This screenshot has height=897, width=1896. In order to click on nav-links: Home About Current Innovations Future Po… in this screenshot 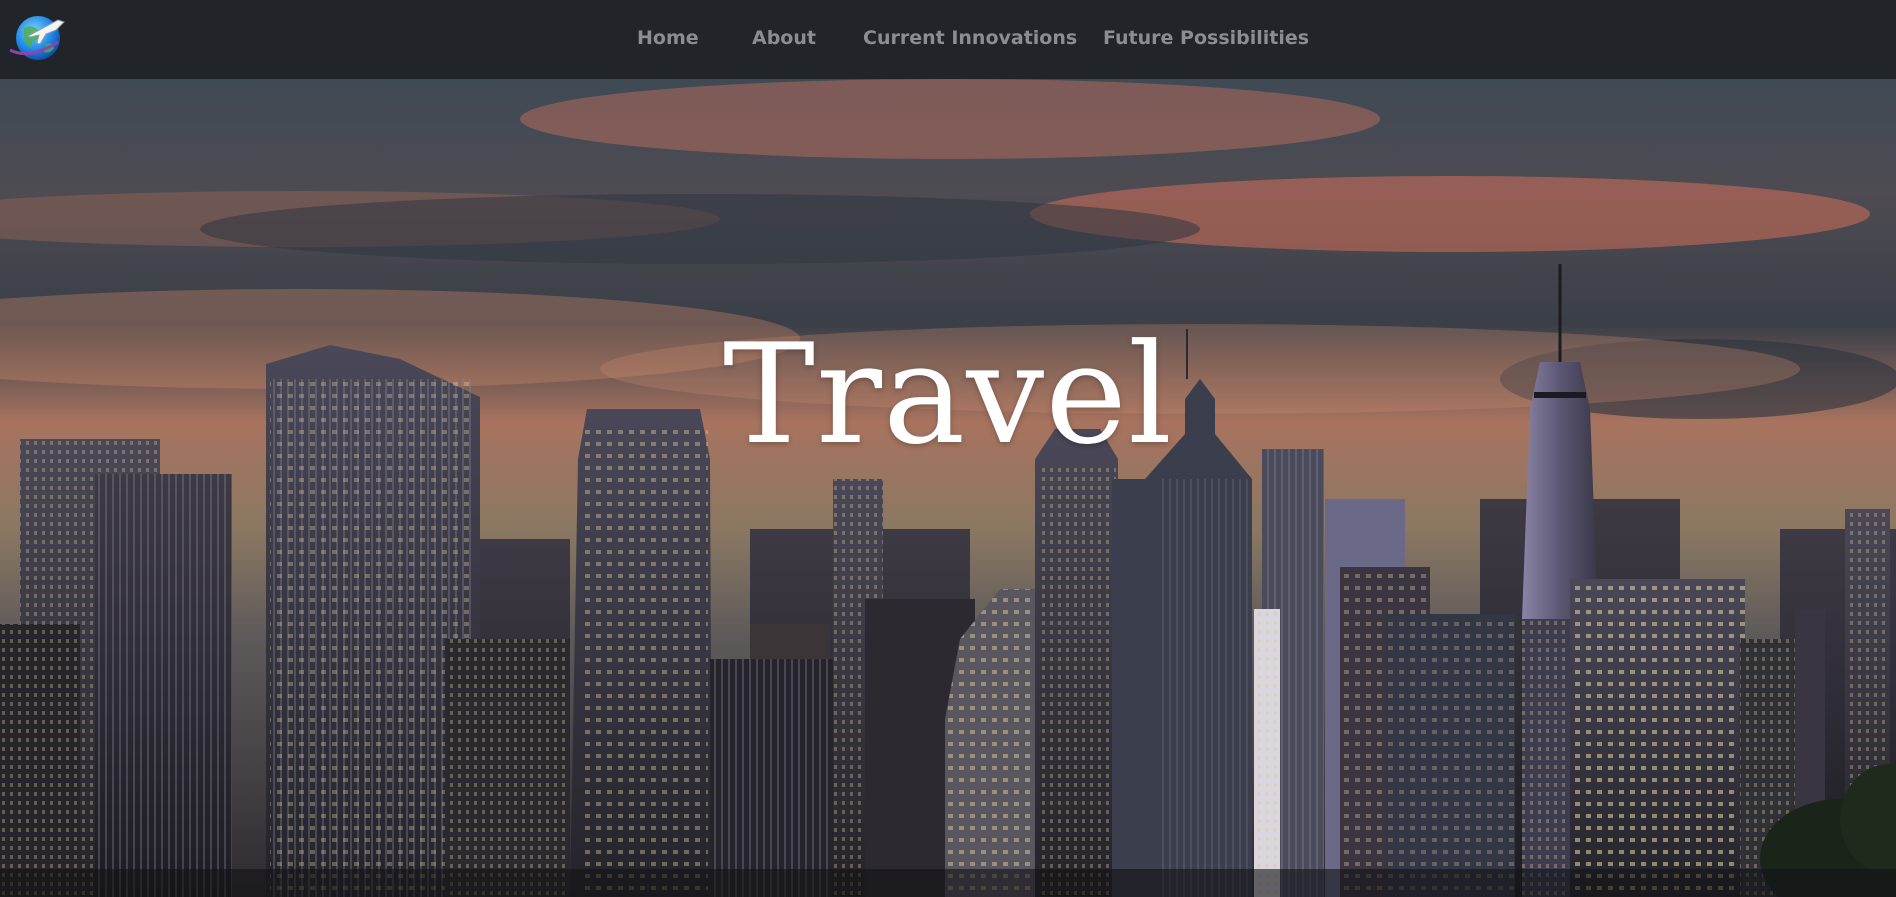, I will do `click(948, 39)`.